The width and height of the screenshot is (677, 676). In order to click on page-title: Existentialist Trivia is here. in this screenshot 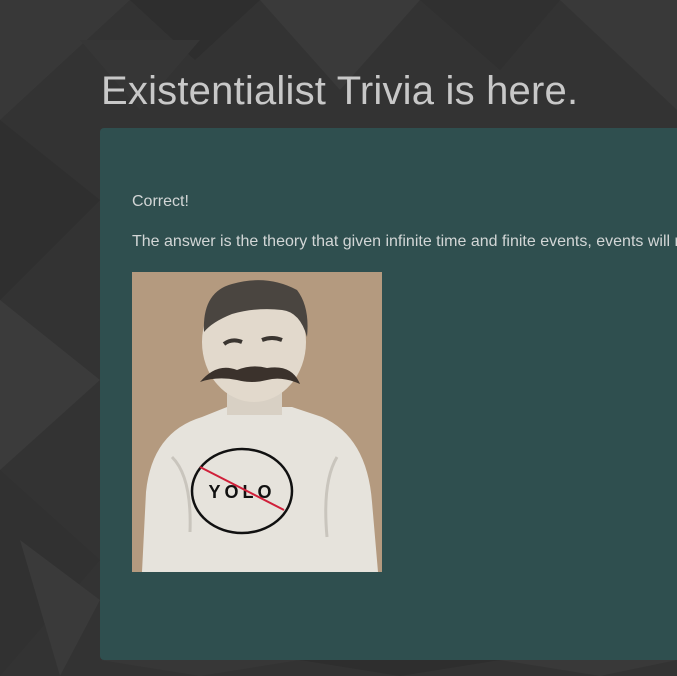, I will do `click(340, 91)`.